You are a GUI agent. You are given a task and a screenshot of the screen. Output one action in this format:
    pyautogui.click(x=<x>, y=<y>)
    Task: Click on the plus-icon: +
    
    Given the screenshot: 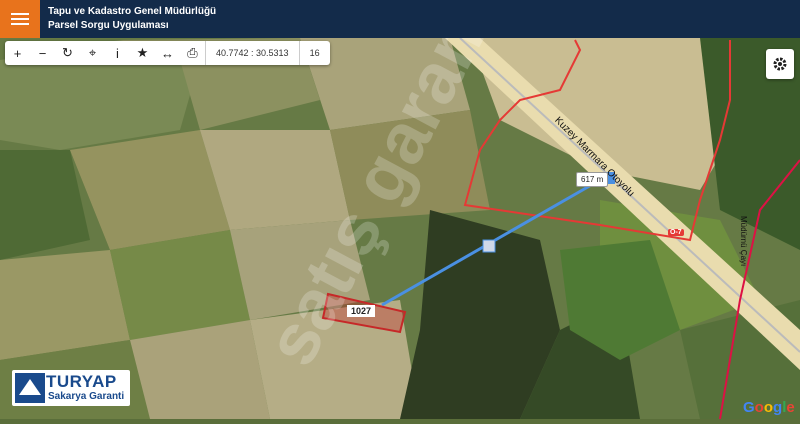 What is the action you would take?
    pyautogui.click(x=17, y=53)
    